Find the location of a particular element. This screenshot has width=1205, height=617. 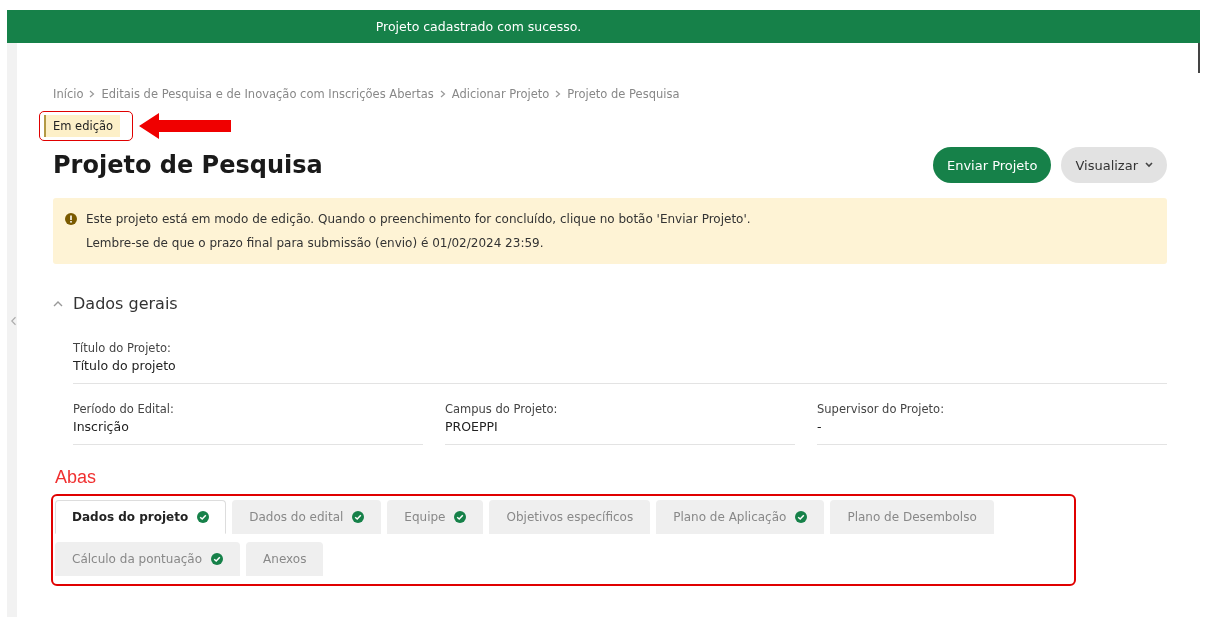

chevron-up-icon is located at coordinates (58, 303).